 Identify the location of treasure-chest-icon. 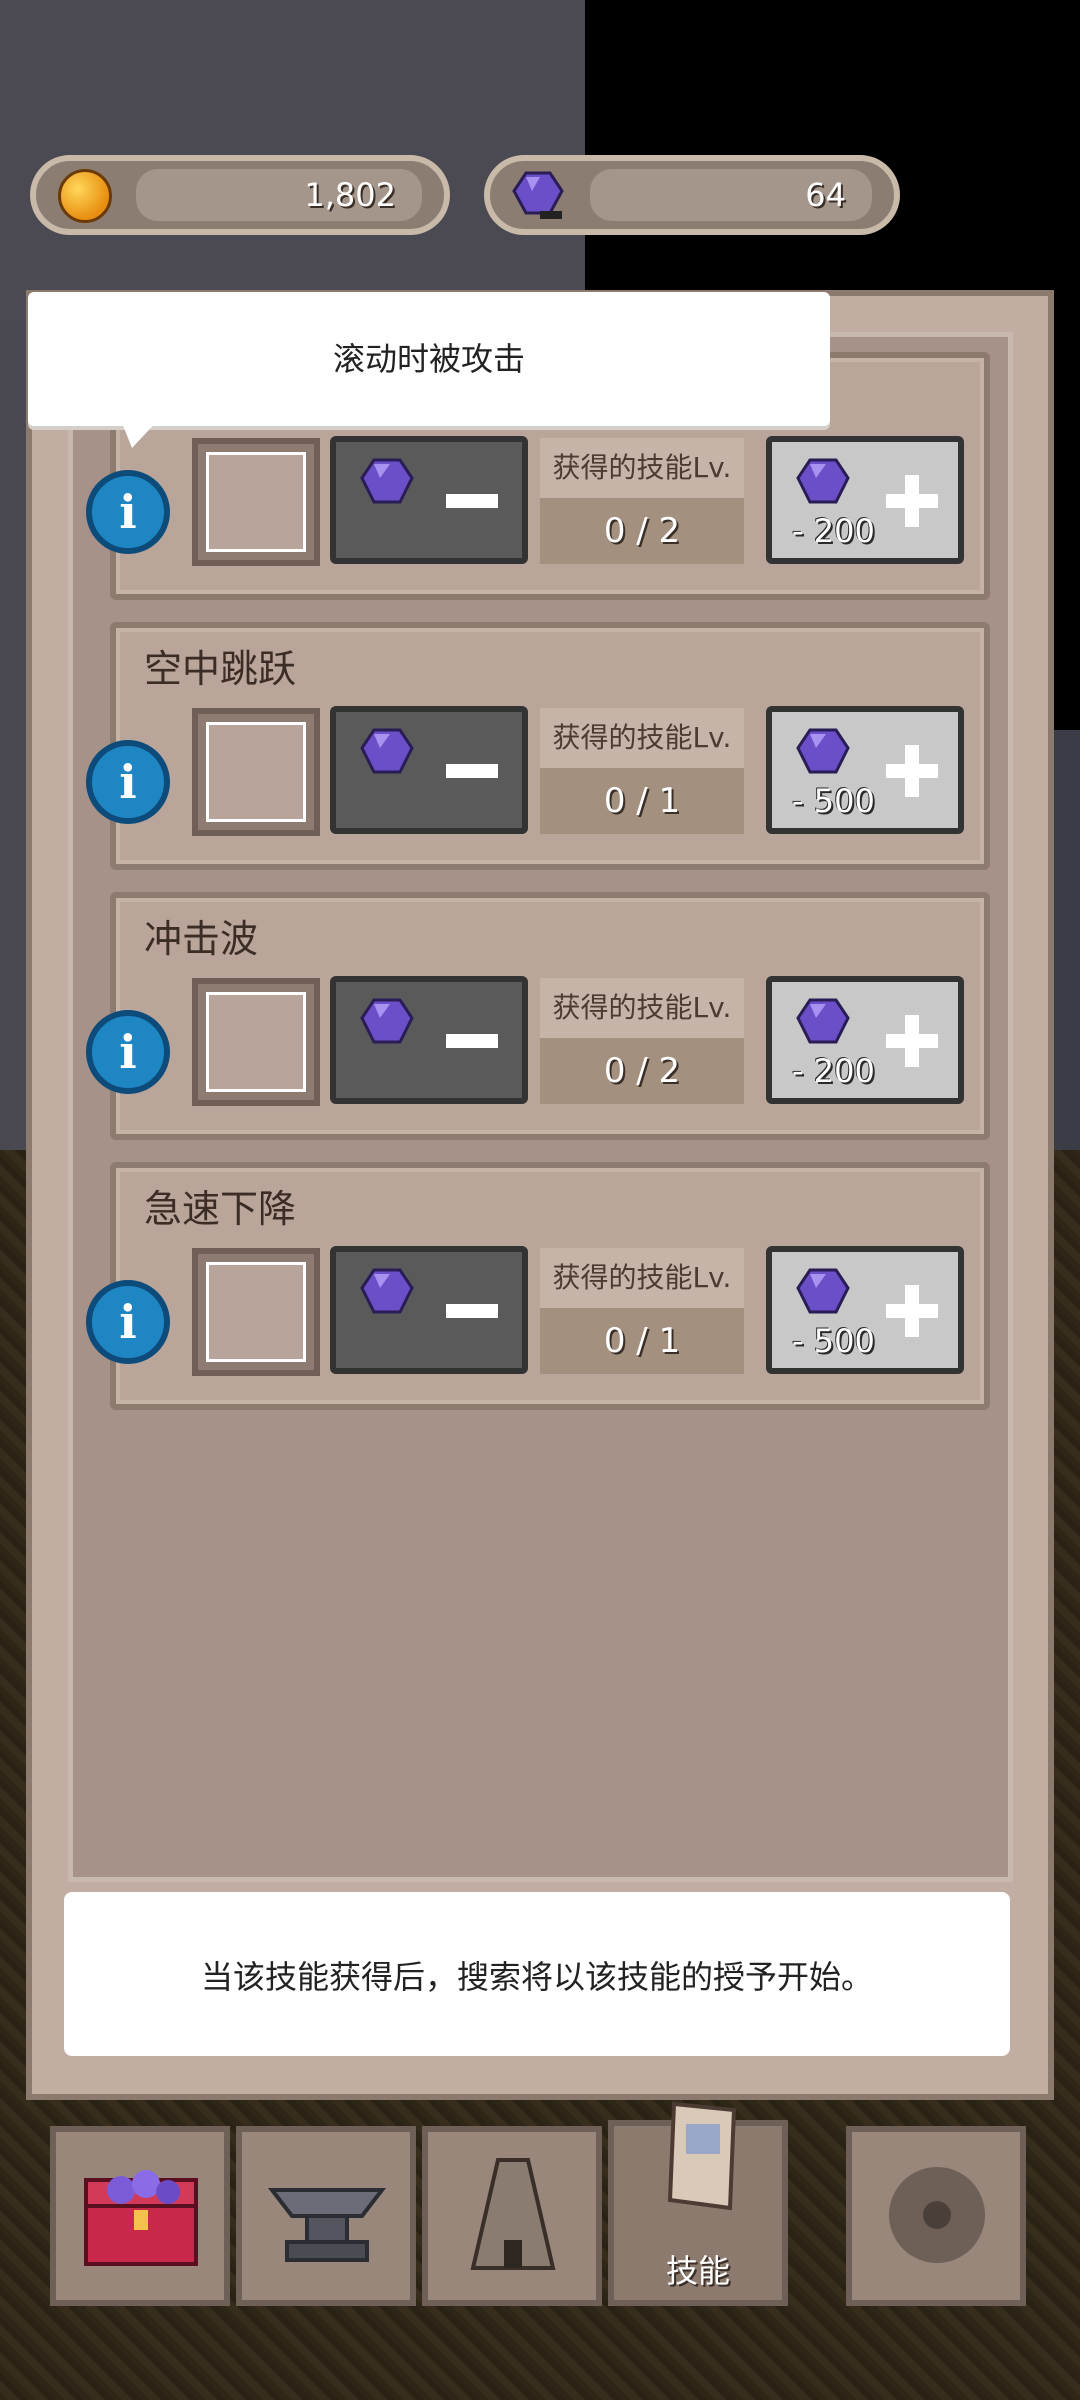
(141, 2218).